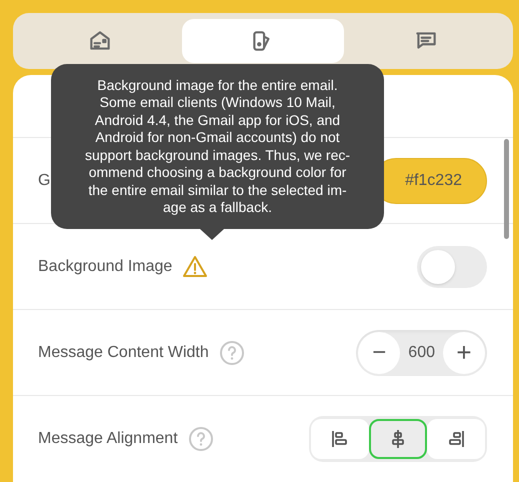 The height and width of the screenshot is (482, 519). I want to click on toggle-switch, so click(452, 267).